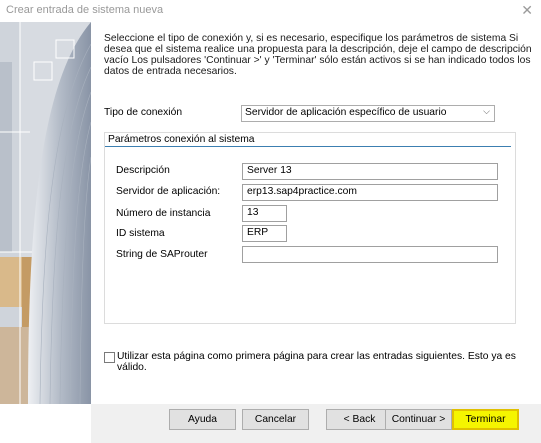 This screenshot has width=541, height=443. I want to click on app-server-label: Servidor de aplicación:, so click(168, 191).